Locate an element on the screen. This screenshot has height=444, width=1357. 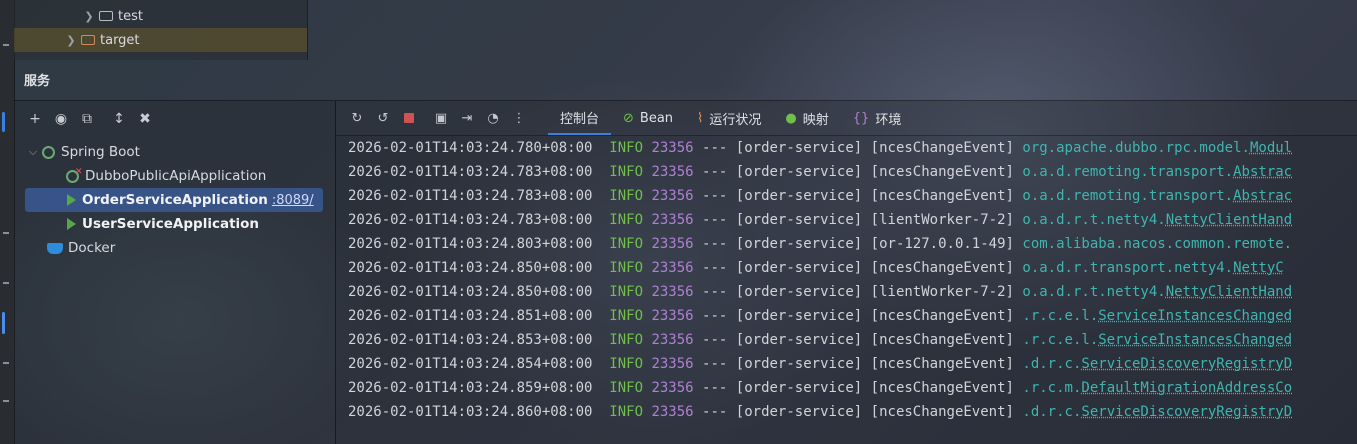
camera-icon: ▣ is located at coordinates (441, 118).